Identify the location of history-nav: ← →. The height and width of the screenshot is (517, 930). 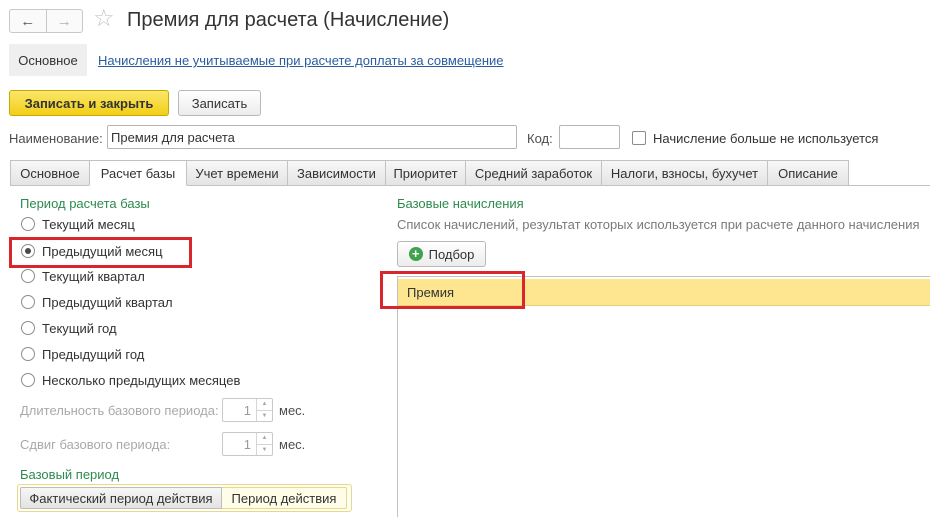
(46, 21).